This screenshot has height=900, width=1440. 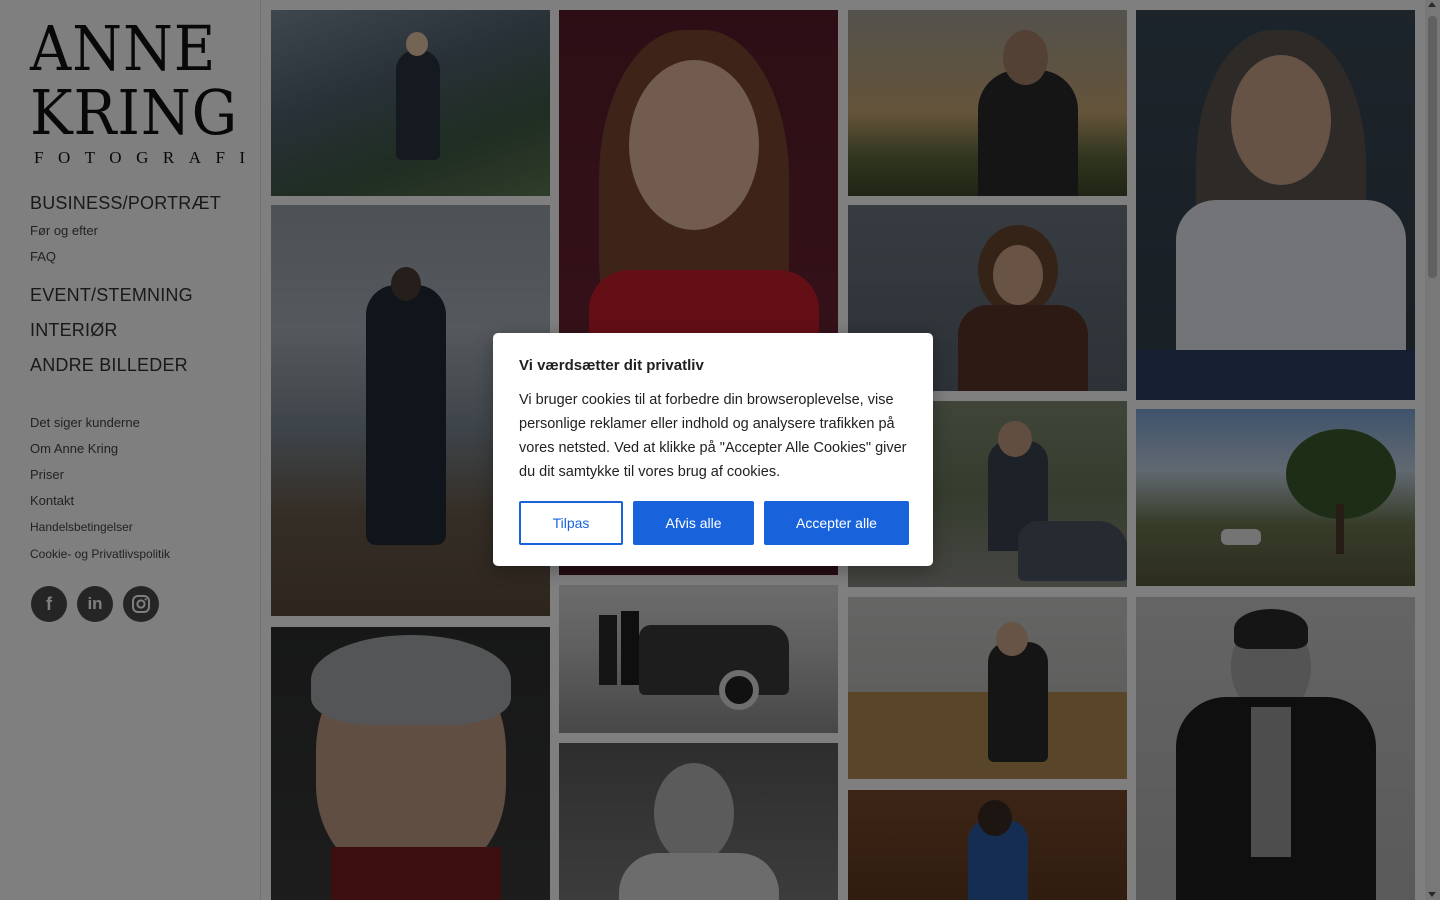 What do you see at coordinates (836, 523) in the screenshot?
I see `accept-all-button: Accepter alle` at bounding box center [836, 523].